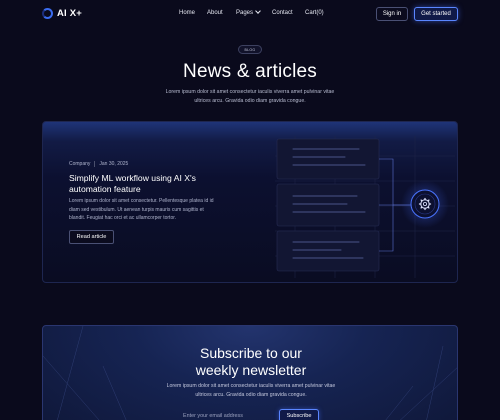  What do you see at coordinates (436, 14) in the screenshot?
I see `get-started-button: Get started` at bounding box center [436, 14].